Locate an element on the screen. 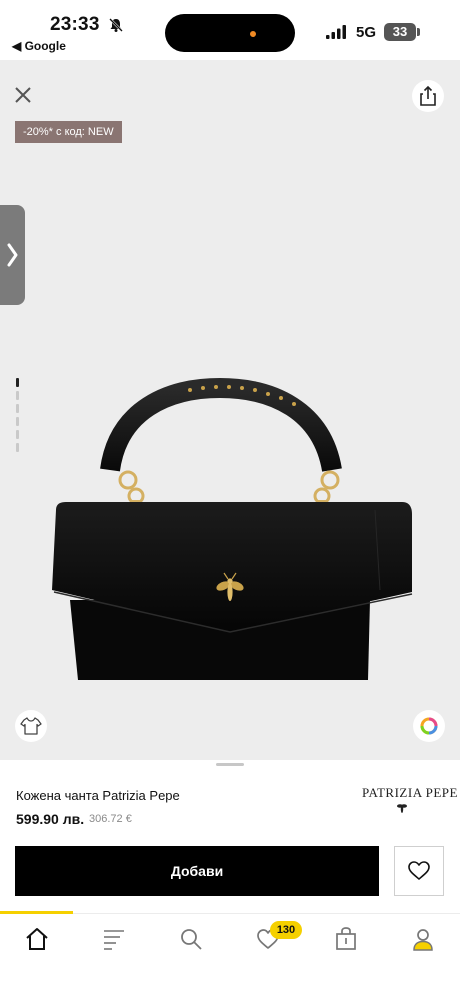 The image size is (460, 1000). chevron-right-icon is located at coordinates (12, 255).